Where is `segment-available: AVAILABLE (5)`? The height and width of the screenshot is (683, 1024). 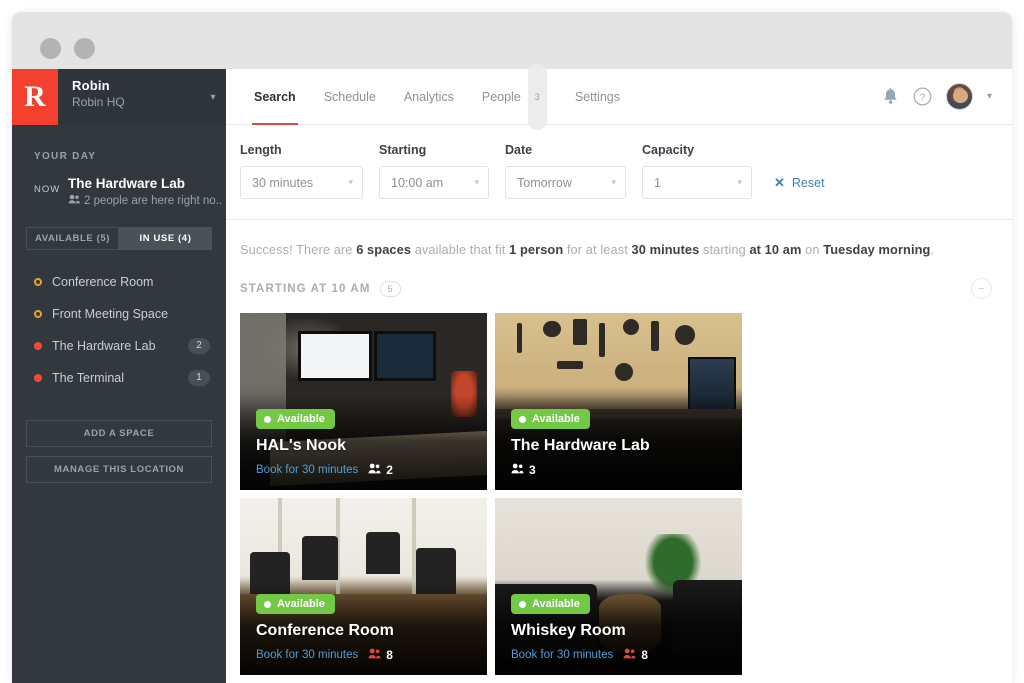 segment-available: AVAILABLE (5) is located at coordinates (72, 238).